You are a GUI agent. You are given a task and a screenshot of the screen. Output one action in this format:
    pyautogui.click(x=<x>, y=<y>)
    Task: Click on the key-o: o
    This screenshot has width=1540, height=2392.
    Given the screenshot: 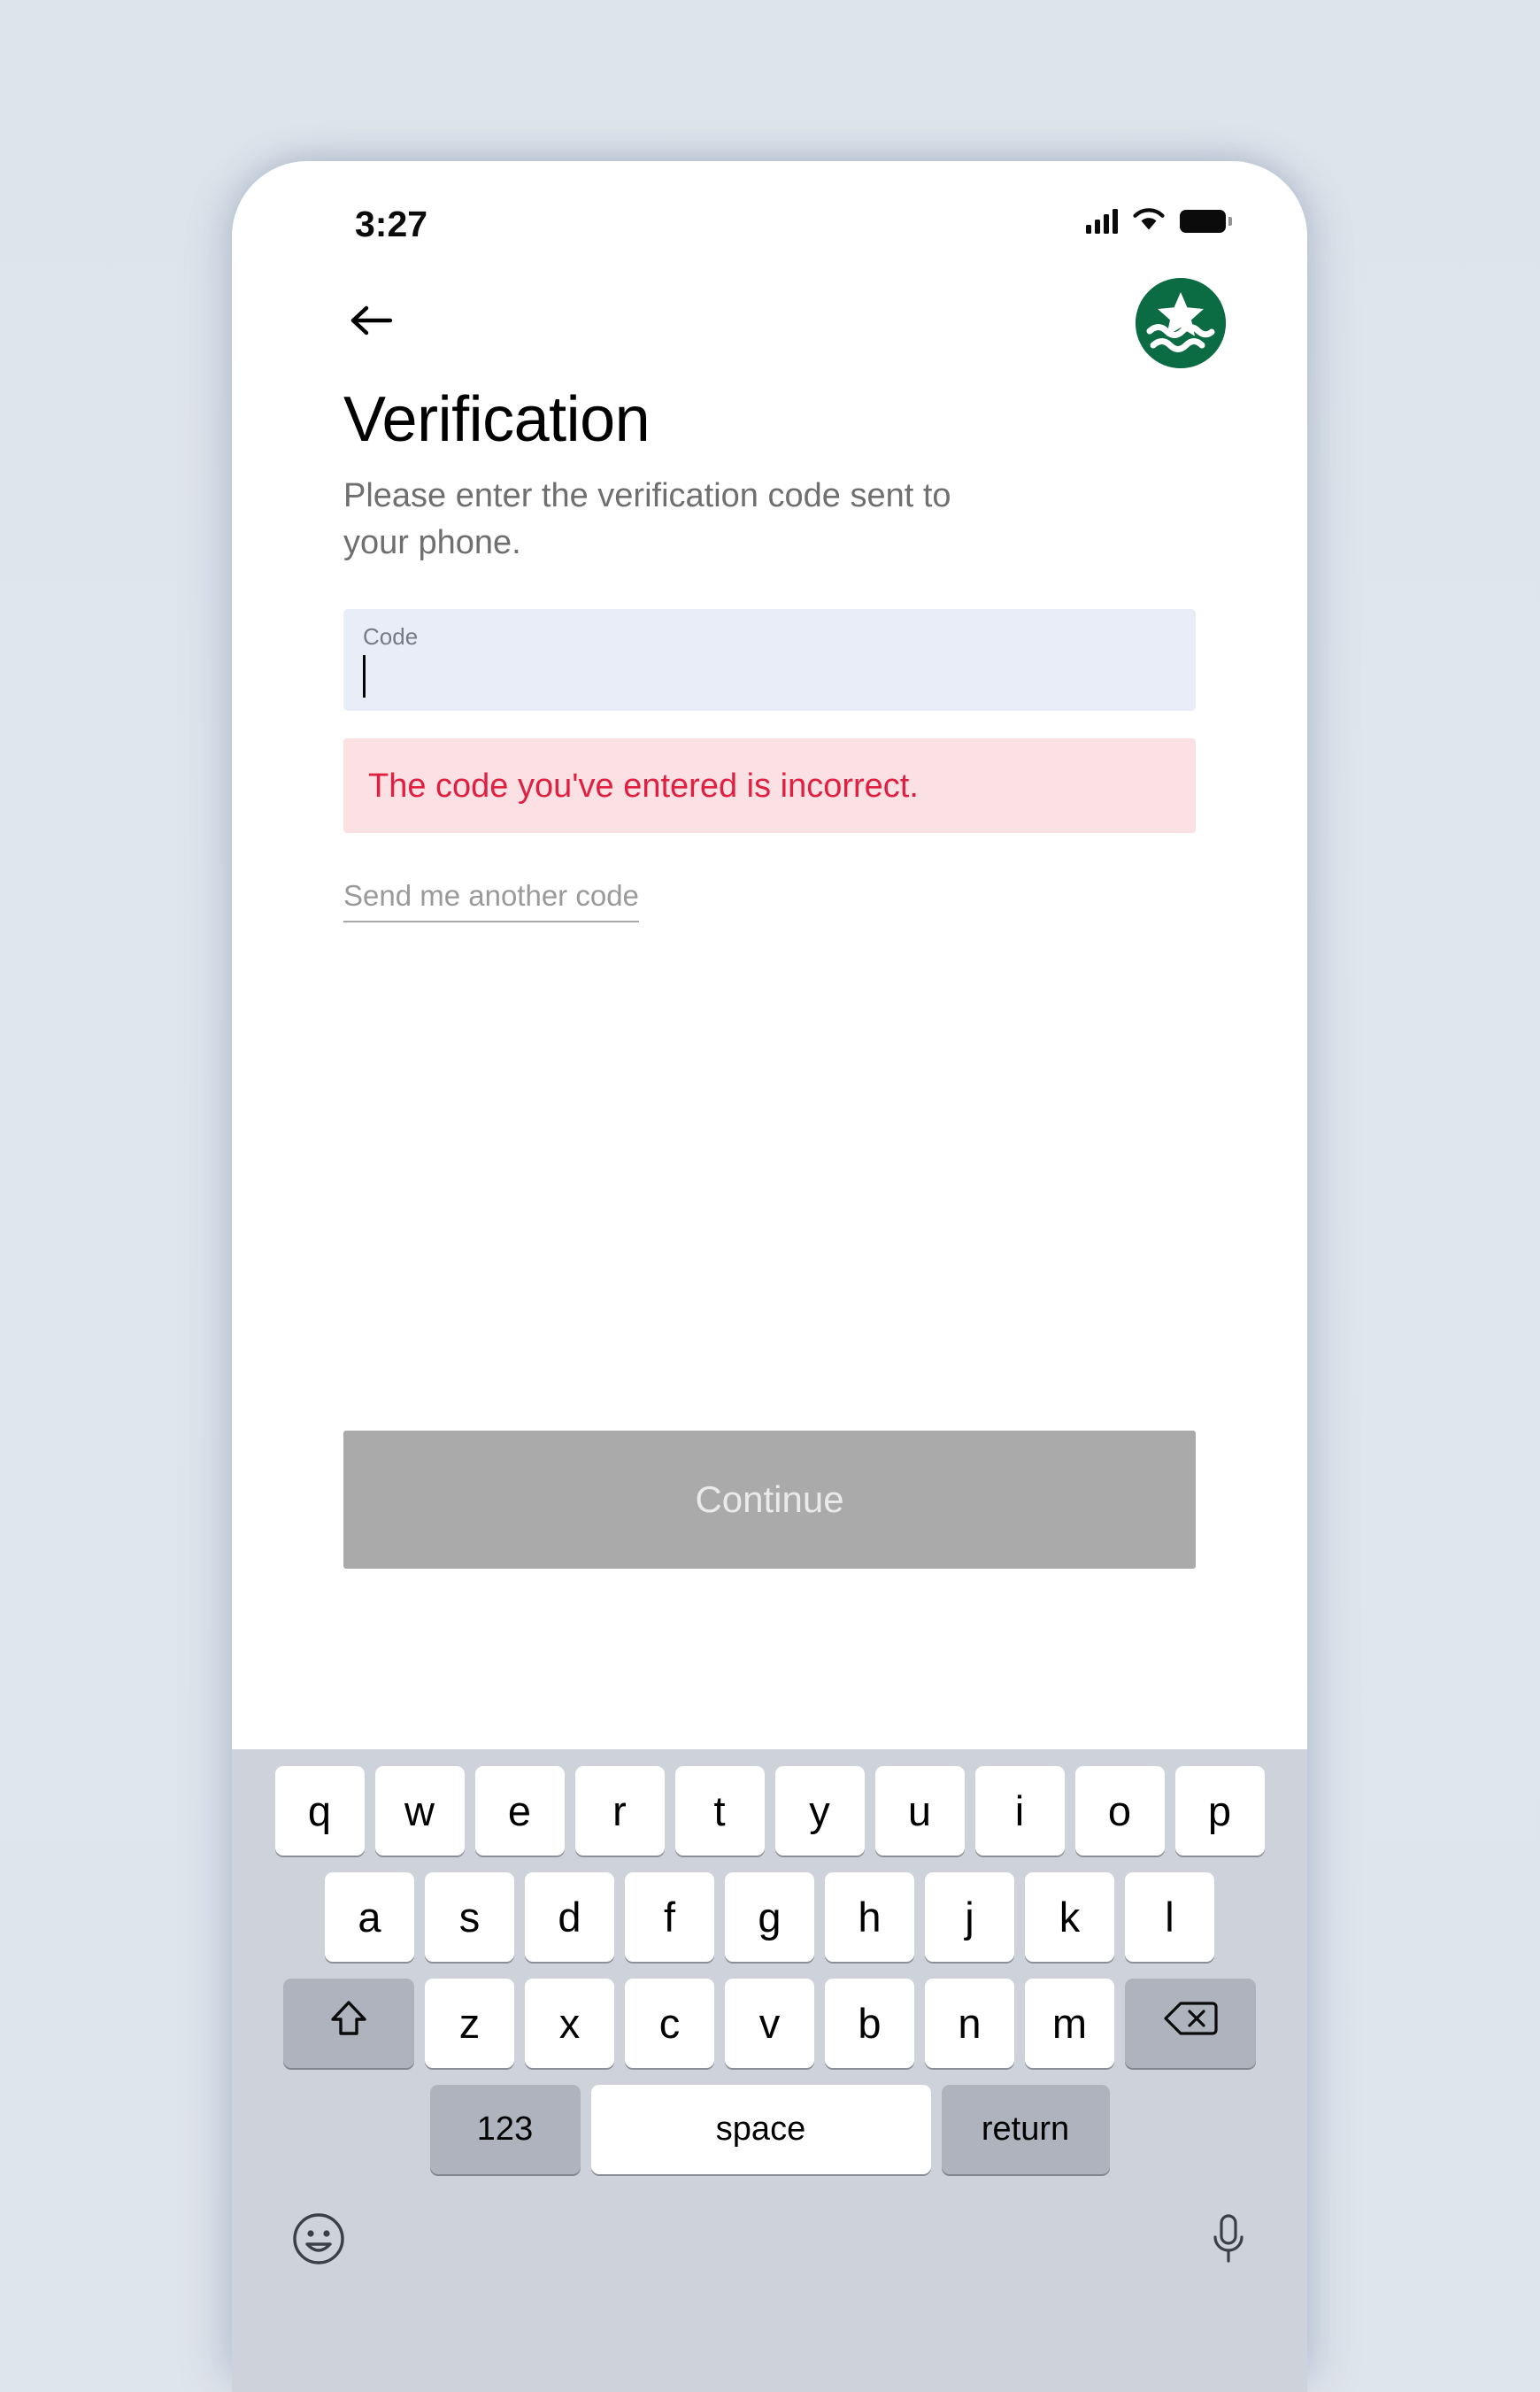 What is the action you would take?
    pyautogui.click(x=1119, y=1811)
    